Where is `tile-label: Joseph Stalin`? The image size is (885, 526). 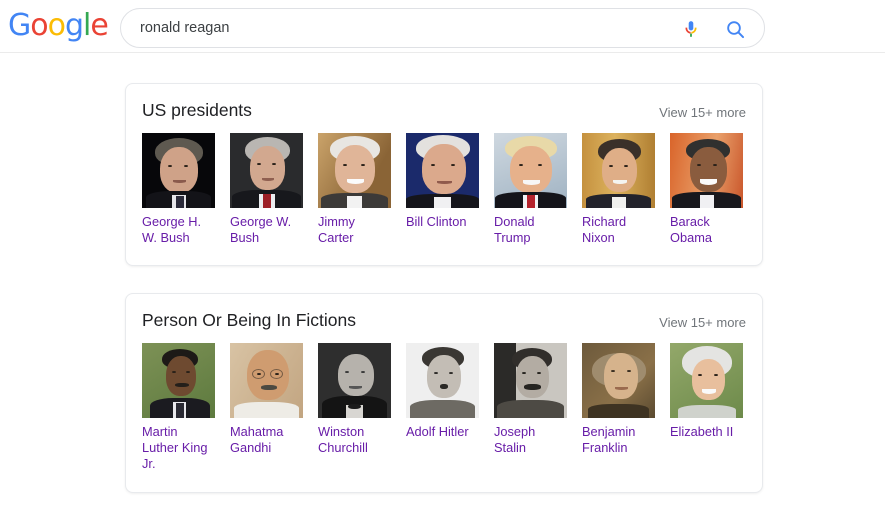 tile-label: Joseph Stalin is located at coordinates (515, 439).